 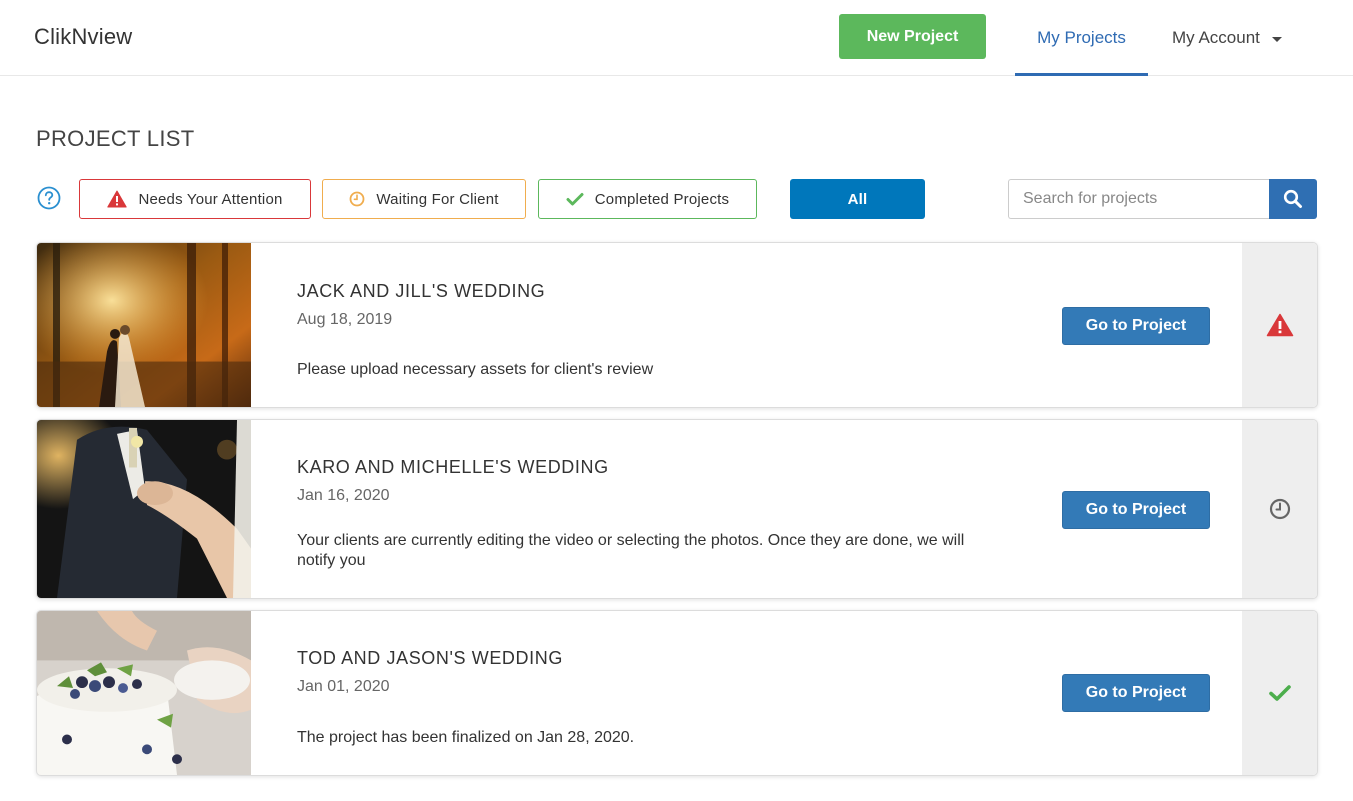 What do you see at coordinates (343, 495) in the screenshot?
I see `project-date: Jan 16, 2020` at bounding box center [343, 495].